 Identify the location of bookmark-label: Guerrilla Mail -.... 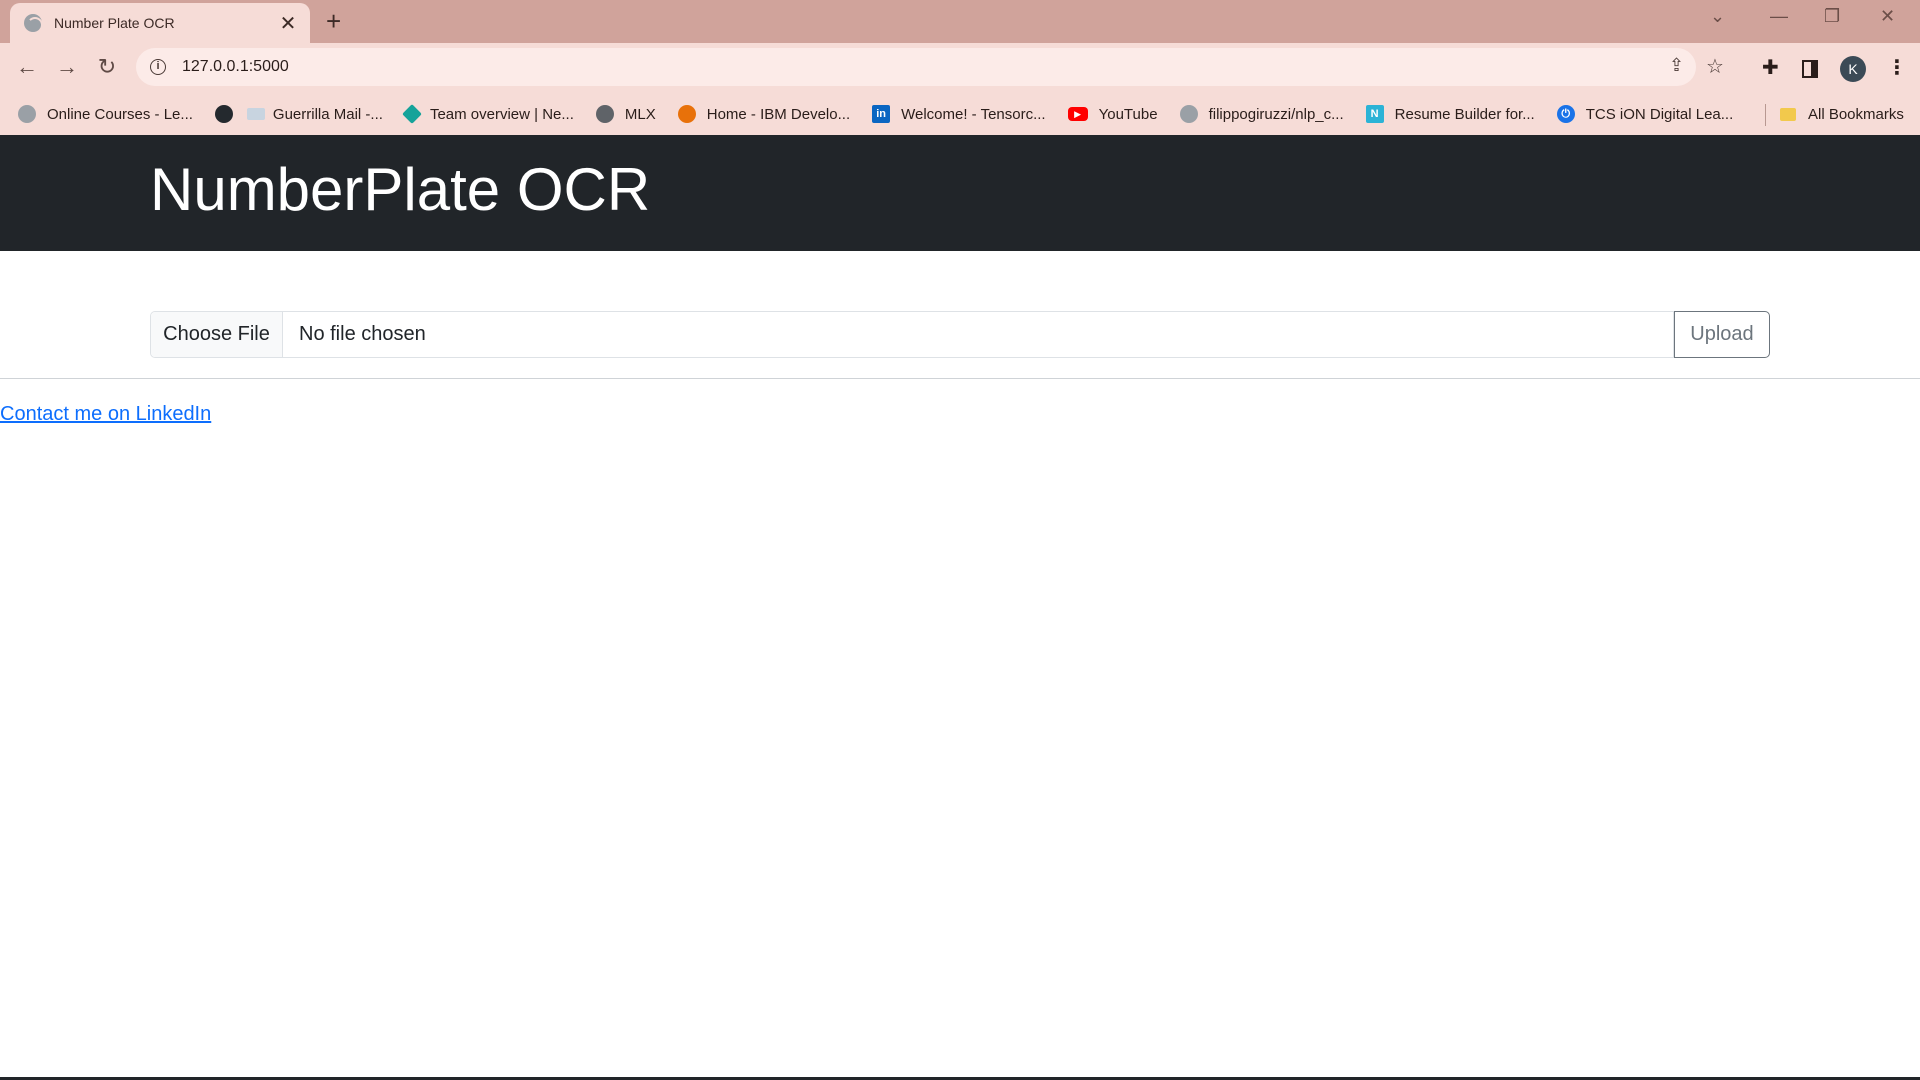
(327, 114).